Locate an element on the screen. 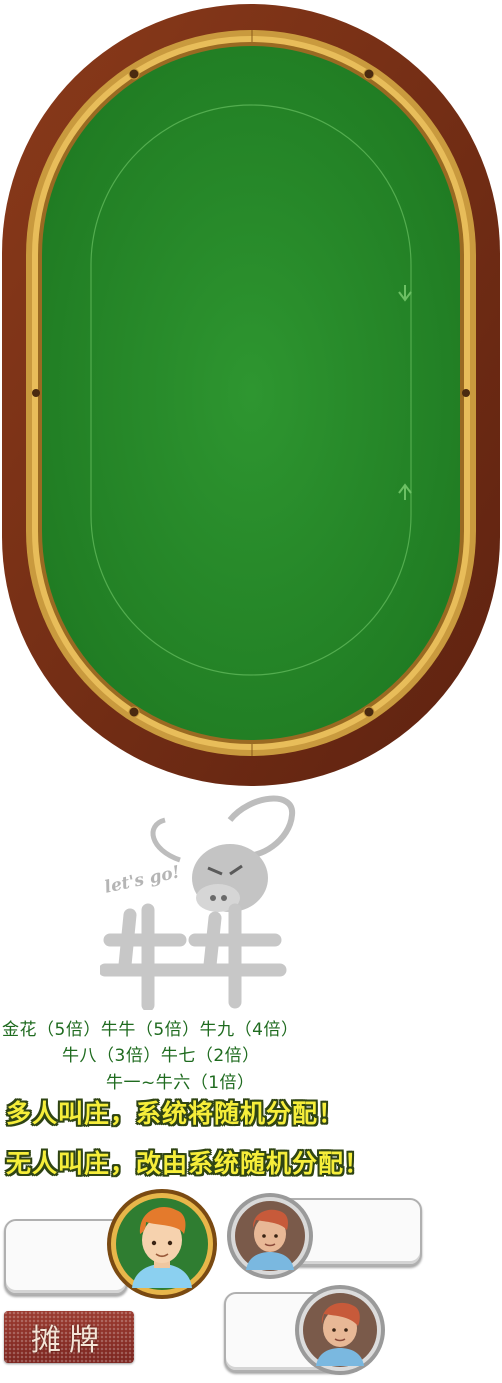 The image size is (502, 1383). multi-banker-message: 多人叫庄，系统将随机分配！ is located at coordinates (175, 1113).